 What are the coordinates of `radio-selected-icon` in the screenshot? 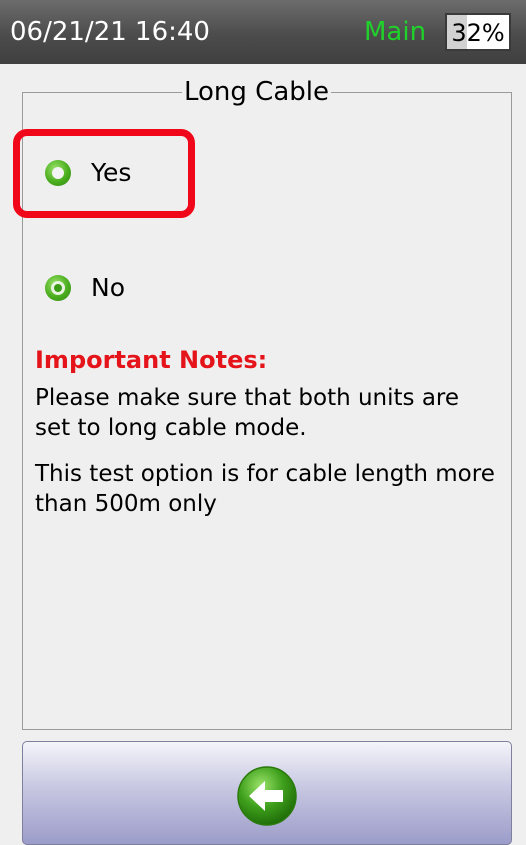 It's located at (58, 288).